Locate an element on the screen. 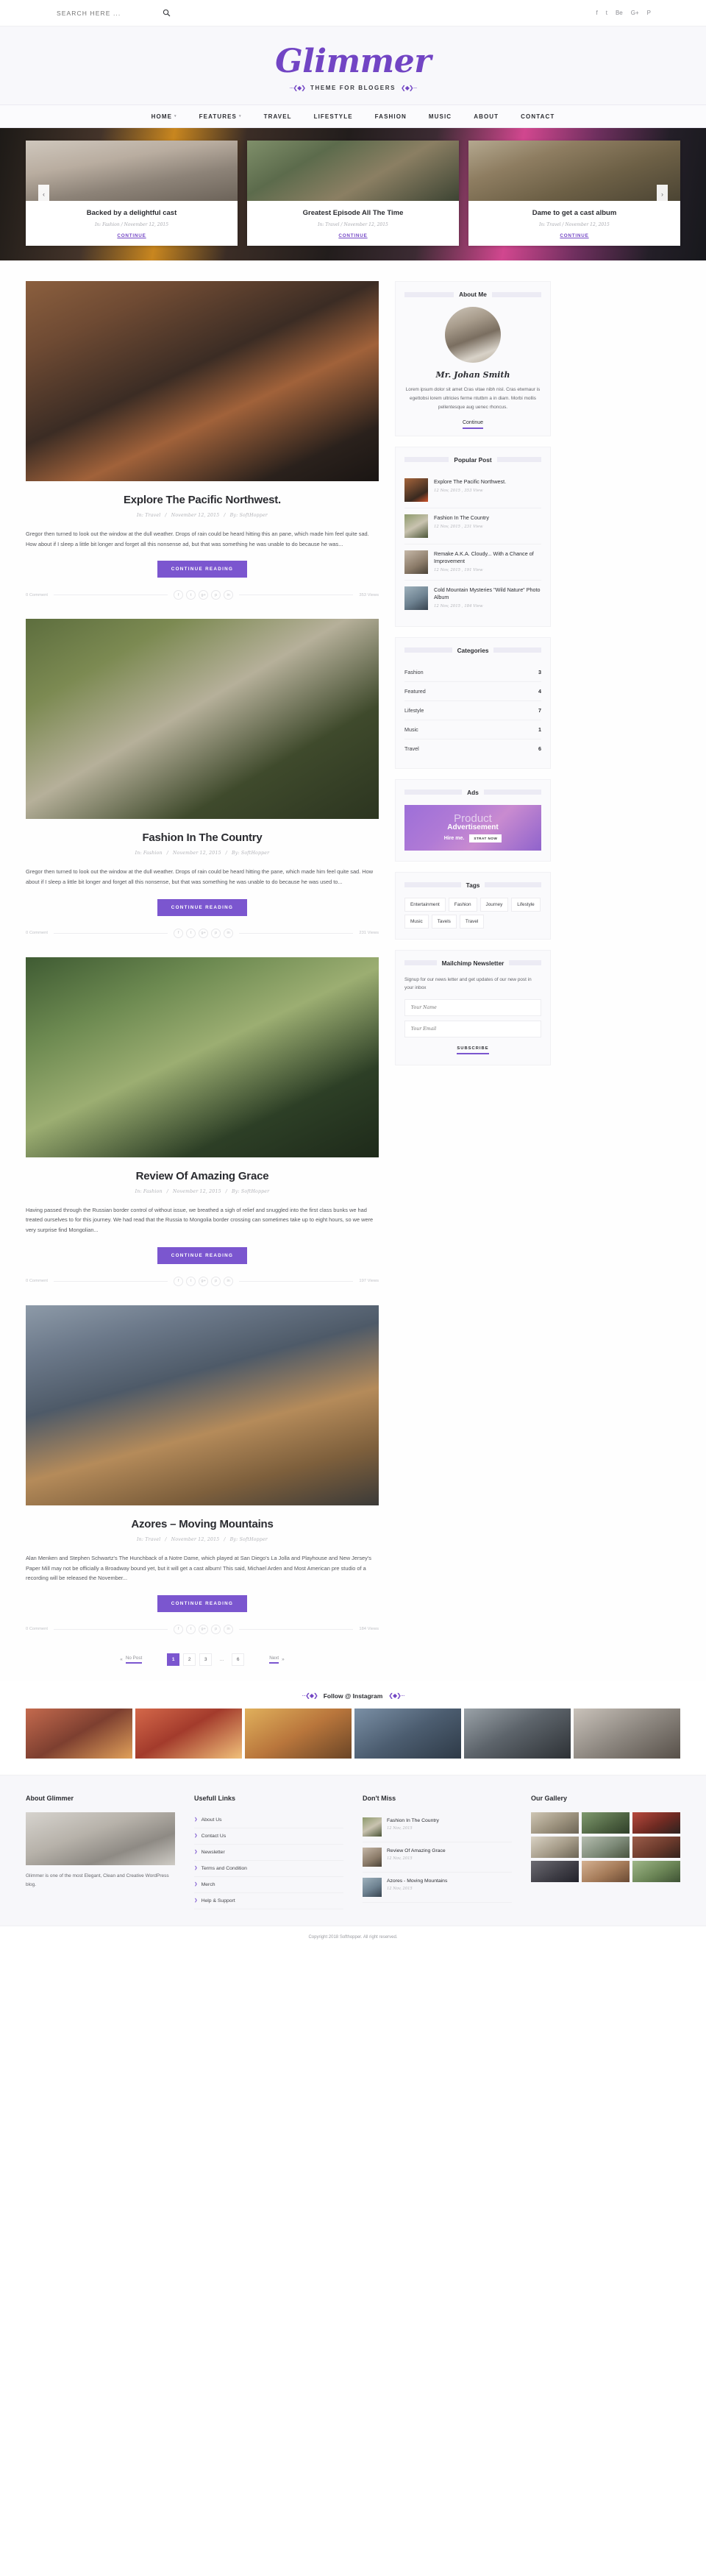 This screenshot has width=706, height=2576. footer-link-terms: ❯ Terms and Condition is located at coordinates (268, 1869).